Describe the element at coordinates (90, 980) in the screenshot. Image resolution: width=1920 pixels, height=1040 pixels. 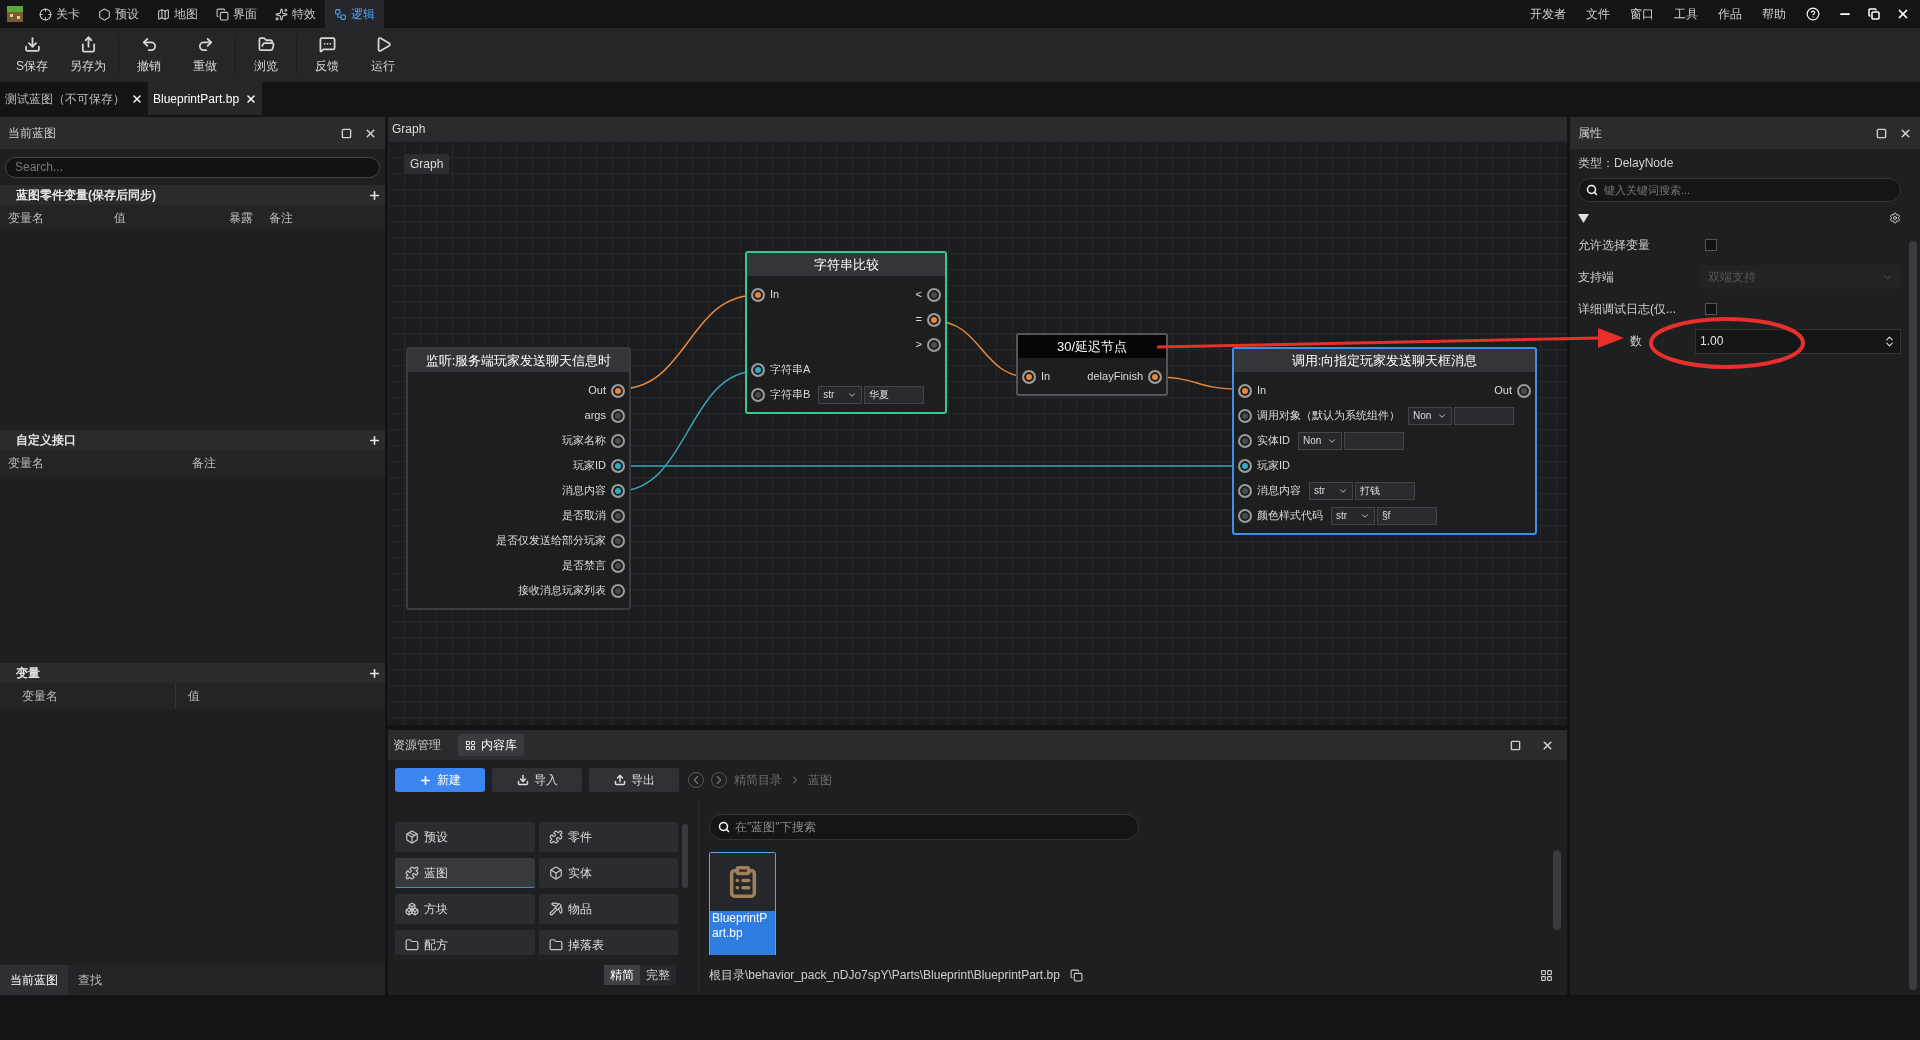
I see `panel-tab: 查找` at that location.